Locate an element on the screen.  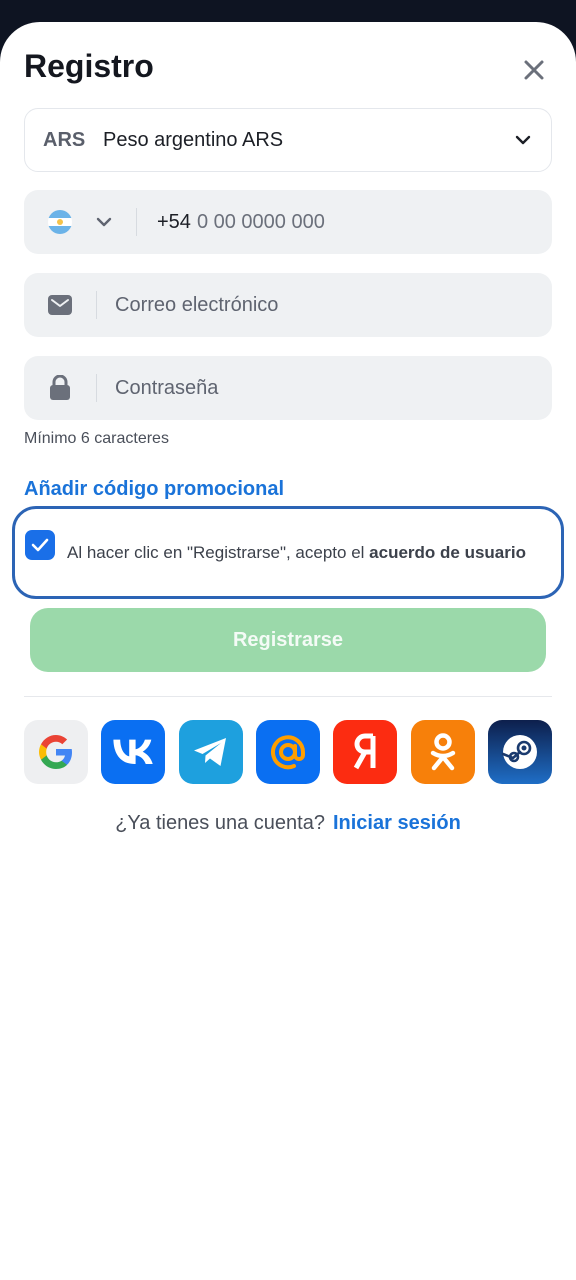
steam-button is located at coordinates (519, 752).